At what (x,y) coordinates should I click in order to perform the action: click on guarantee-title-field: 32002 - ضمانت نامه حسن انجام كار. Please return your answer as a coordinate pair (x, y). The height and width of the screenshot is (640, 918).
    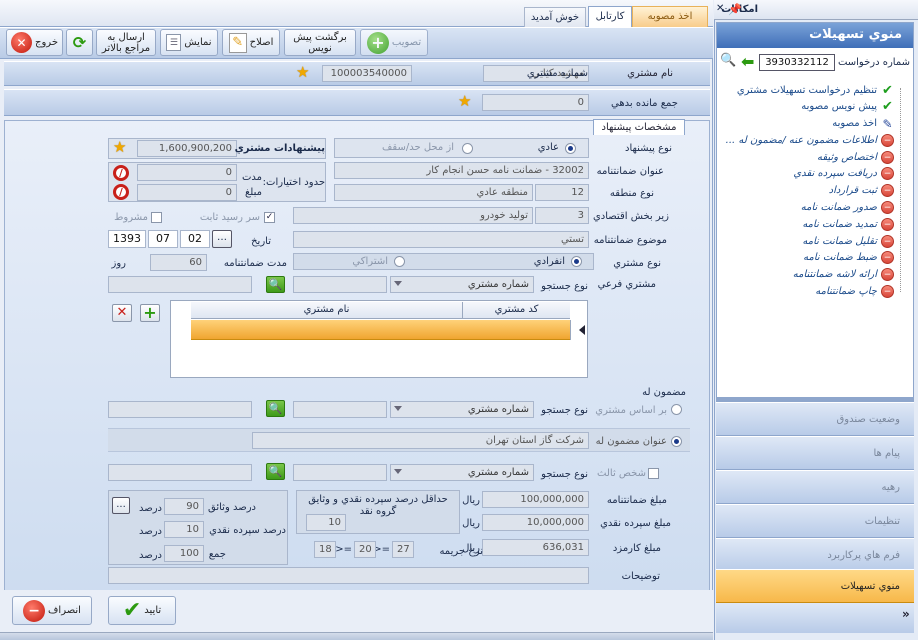
    Looking at the image, I should click on (461, 170).